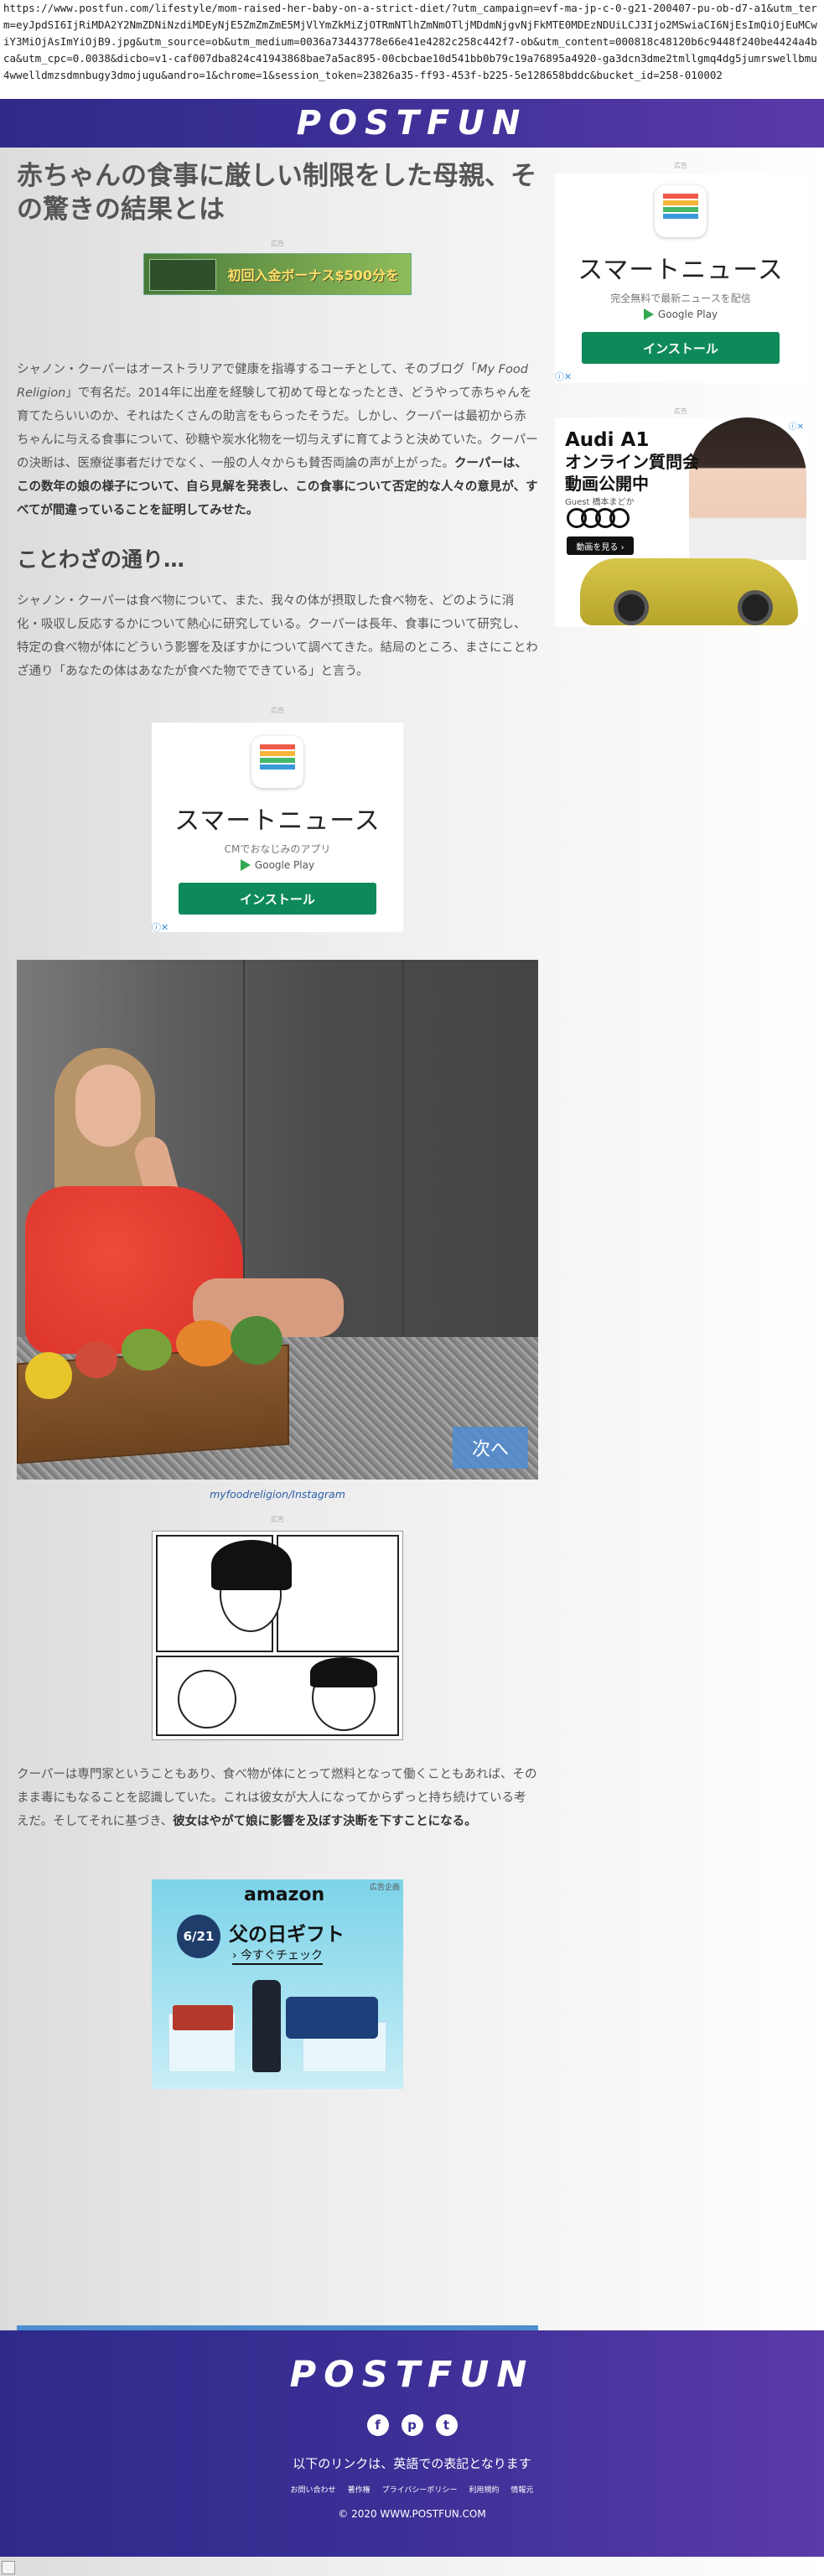 The width and height of the screenshot is (824, 2576). What do you see at coordinates (247, 369) in the screenshot?
I see `paragraph-text: シャノン・クーパーはオーストラリアで健康を指導するコーチとして、そのブログ「` at bounding box center [247, 369].